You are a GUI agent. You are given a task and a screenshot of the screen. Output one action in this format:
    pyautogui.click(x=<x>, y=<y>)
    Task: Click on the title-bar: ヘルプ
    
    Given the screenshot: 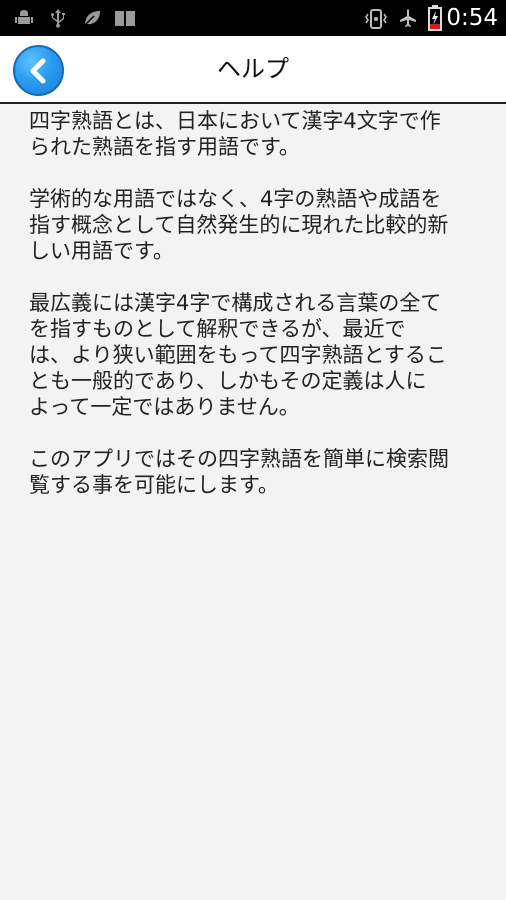 What is the action you would take?
    pyautogui.click(x=253, y=70)
    